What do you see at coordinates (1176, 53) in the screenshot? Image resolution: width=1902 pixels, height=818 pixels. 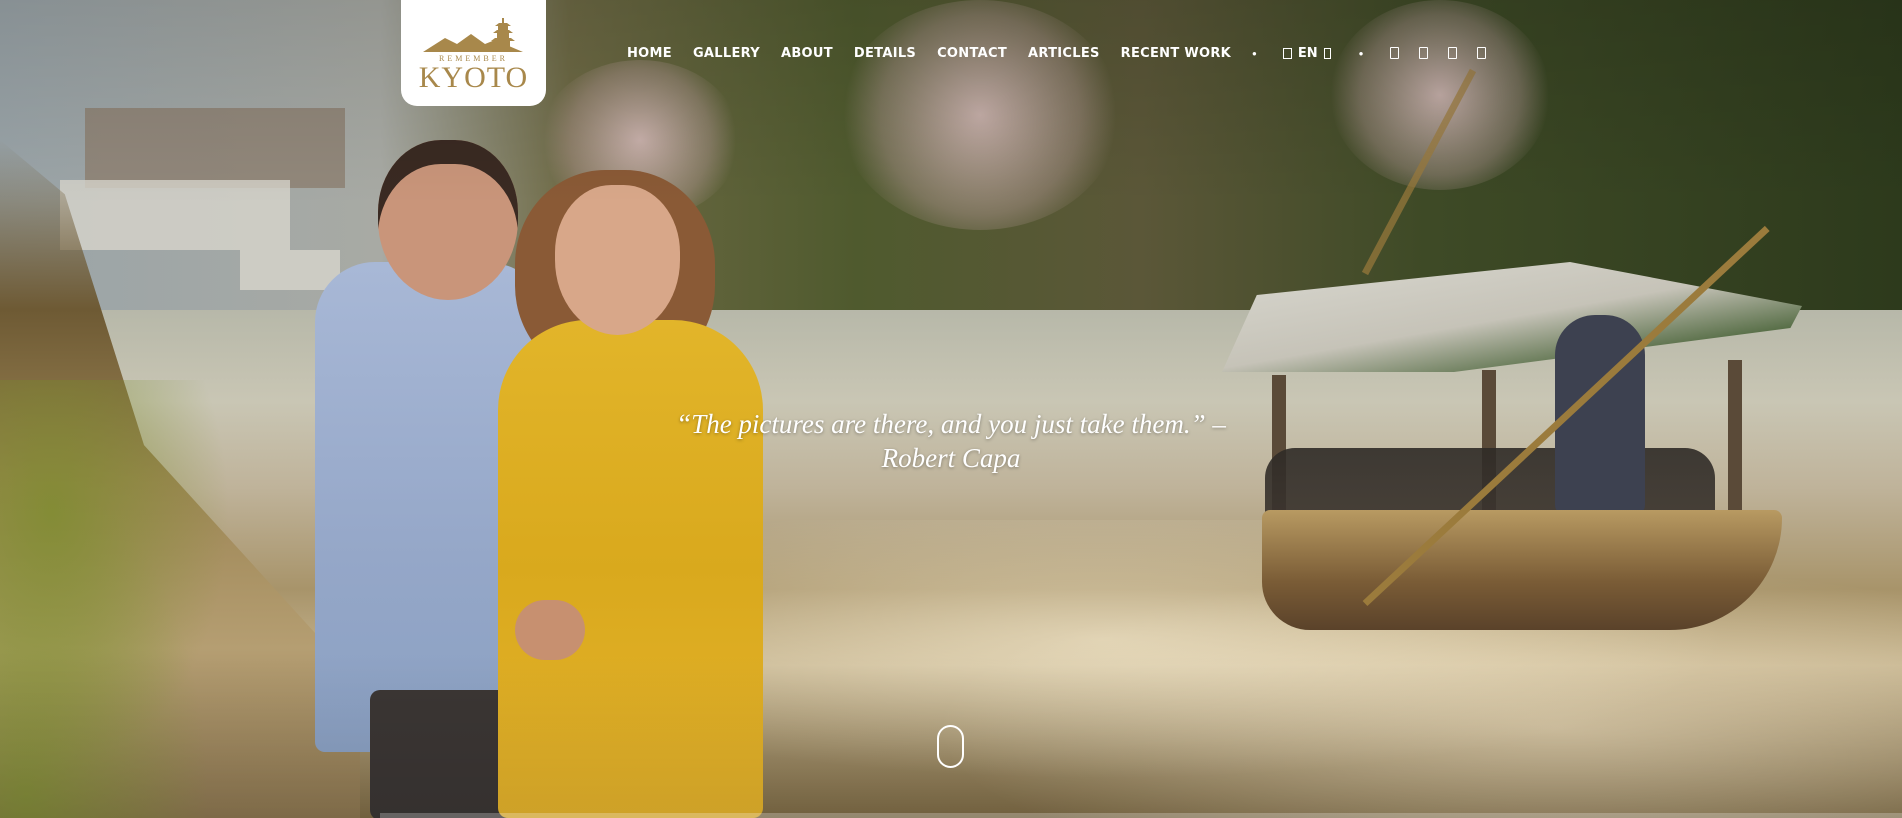 I see `nav-item-recent-work: RECENT WORK` at bounding box center [1176, 53].